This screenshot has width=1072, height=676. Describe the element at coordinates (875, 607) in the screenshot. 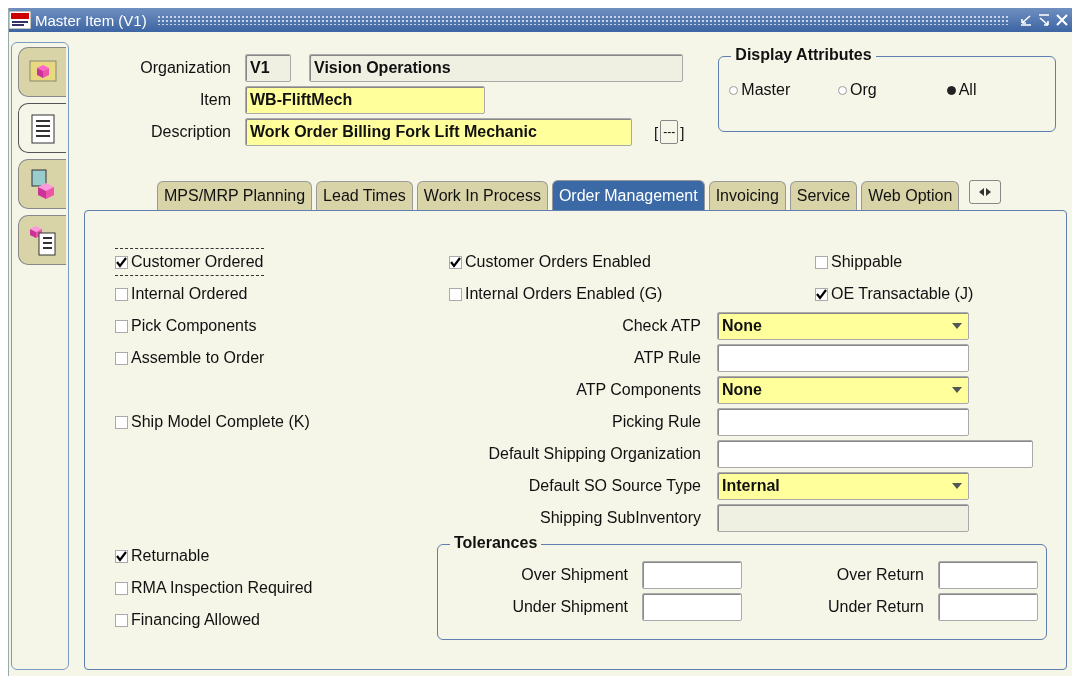

I see `field-label: Under Return` at that location.